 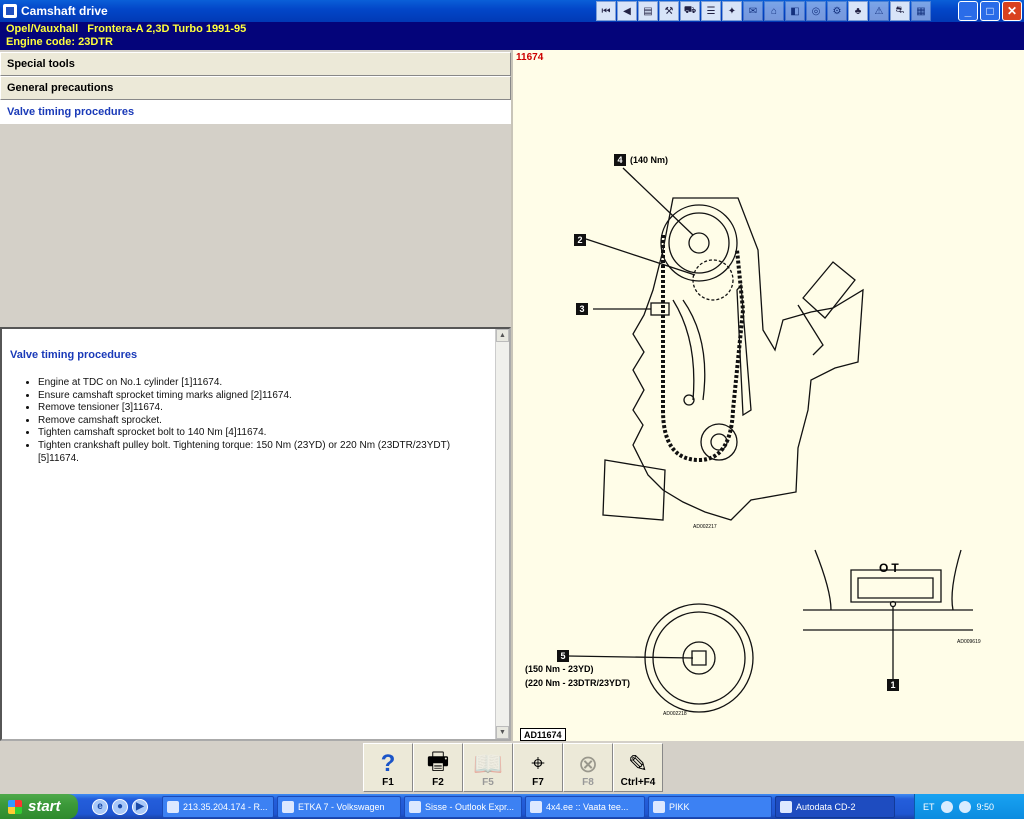 What do you see at coordinates (946, 806) in the screenshot?
I see `network-icon` at bounding box center [946, 806].